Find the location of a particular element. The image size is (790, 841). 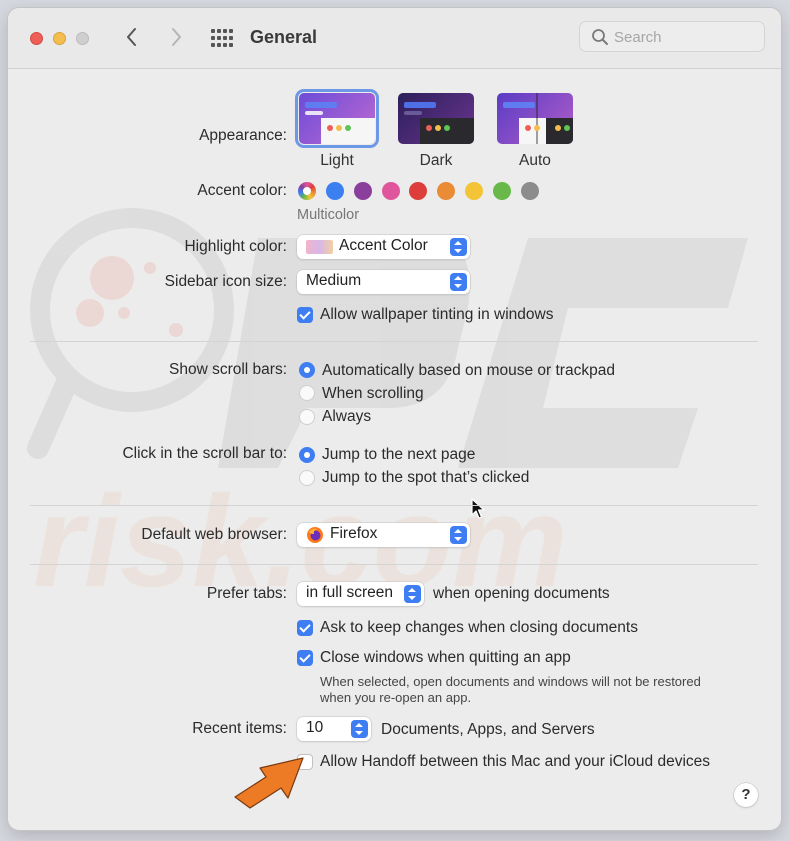

scroll-bars-automatic-radio is located at coordinates (307, 370).